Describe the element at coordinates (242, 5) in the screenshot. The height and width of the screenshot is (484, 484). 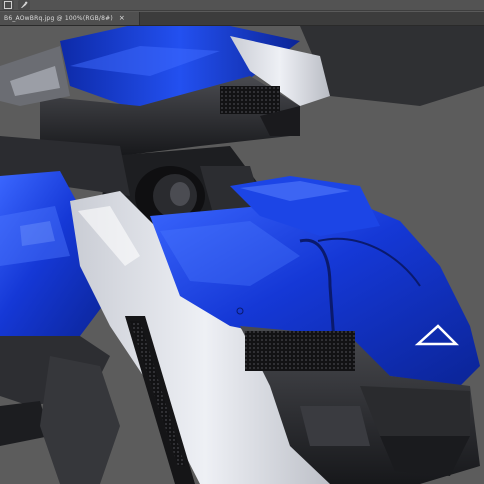
I see `options-bar` at that location.